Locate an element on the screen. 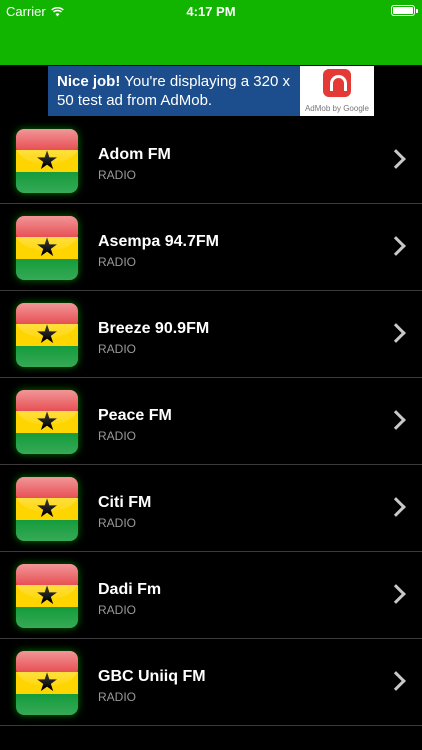  station-name: Citi FM is located at coordinates (125, 502).